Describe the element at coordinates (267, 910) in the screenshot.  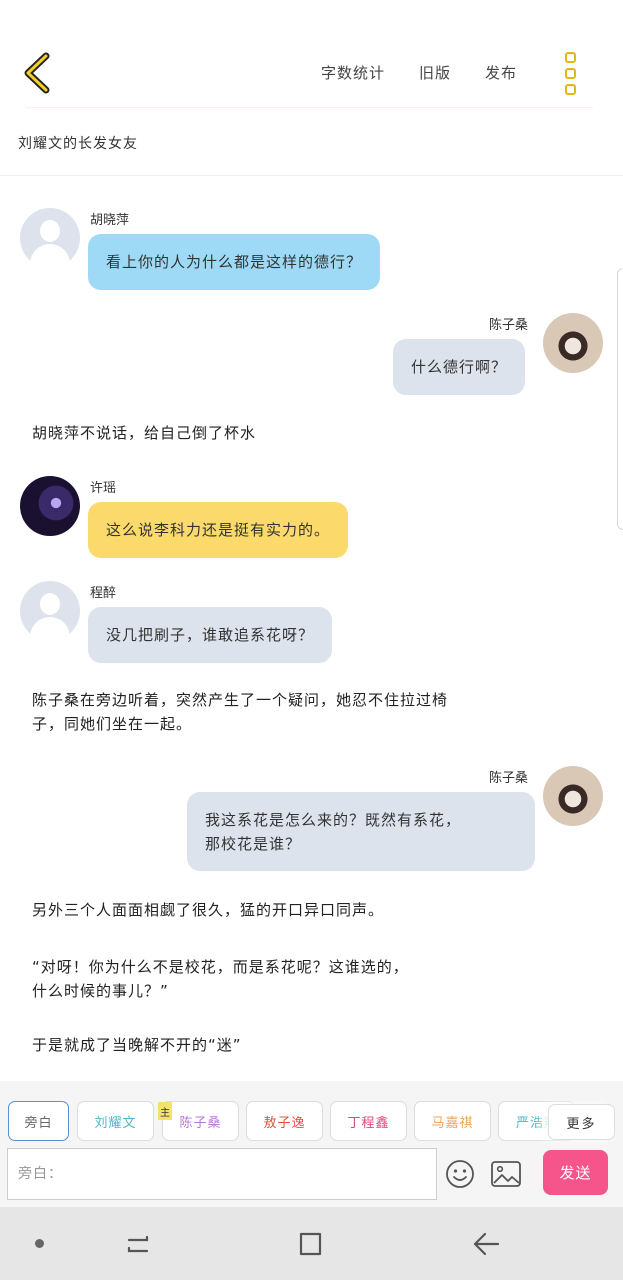
I see `narration-text: 另外三个人面面相觑了很久，猛的开口异口同声。` at that location.